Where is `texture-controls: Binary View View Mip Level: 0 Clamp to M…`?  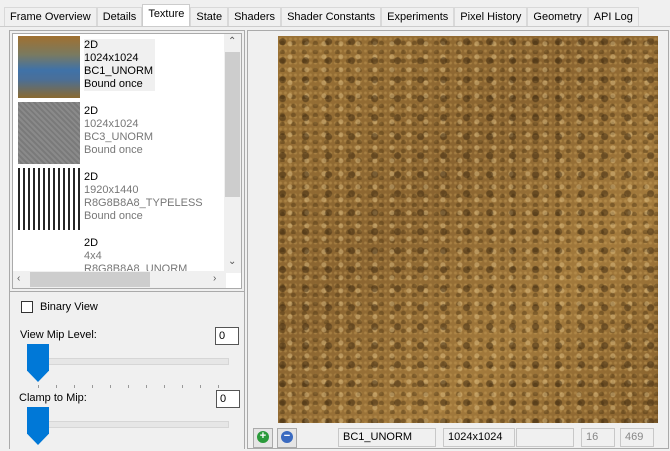 texture-controls: Binary View View Mip Level: 0 Clamp to M… is located at coordinates (127, 371).